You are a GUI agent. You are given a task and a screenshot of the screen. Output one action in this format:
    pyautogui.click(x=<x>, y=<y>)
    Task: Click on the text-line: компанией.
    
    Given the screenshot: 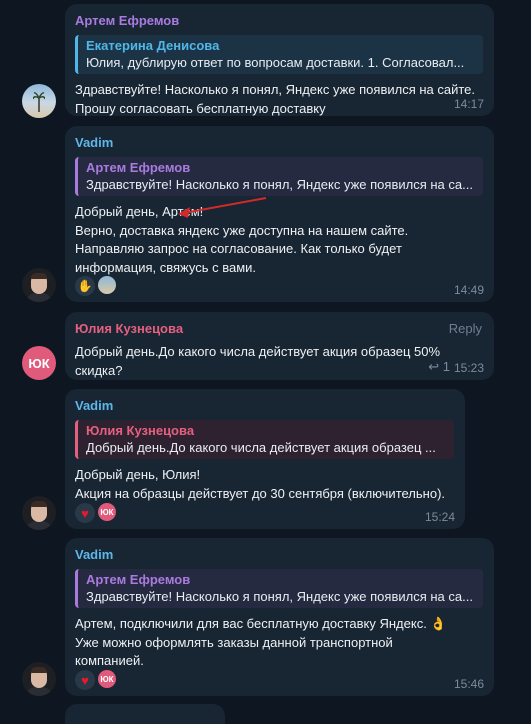 What is the action you would take?
    pyautogui.click(x=109, y=660)
    